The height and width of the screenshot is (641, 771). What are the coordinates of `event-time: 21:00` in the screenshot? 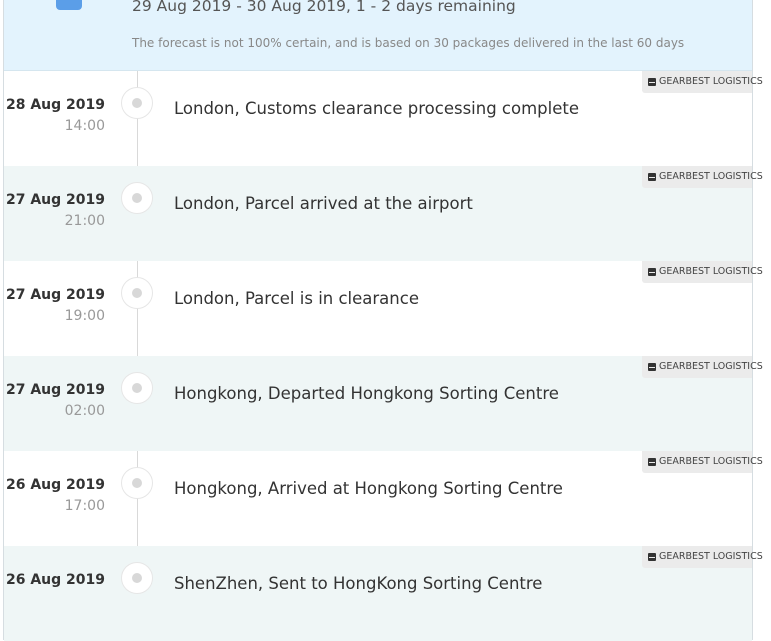 It's located at (84, 221).